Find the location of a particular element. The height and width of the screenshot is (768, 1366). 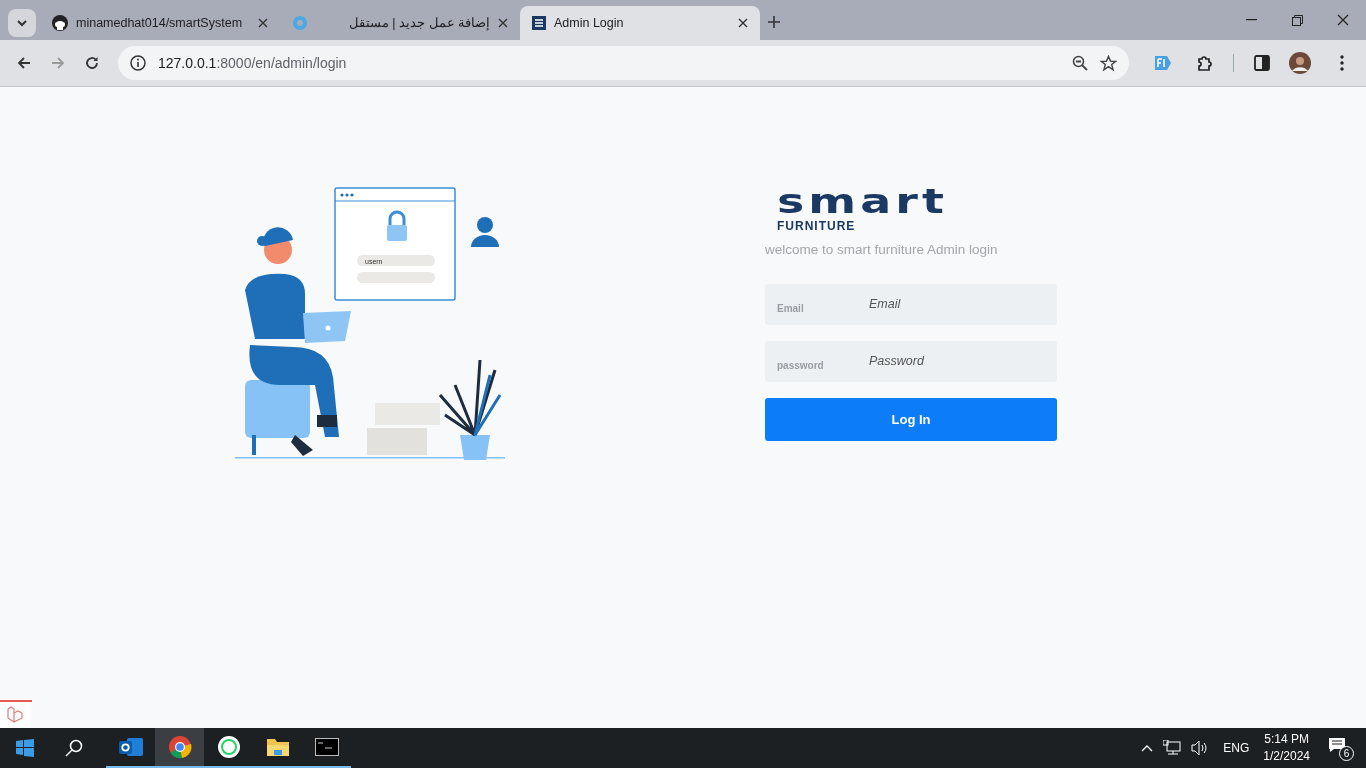

chrome-taskbar-button is located at coordinates (179, 748).